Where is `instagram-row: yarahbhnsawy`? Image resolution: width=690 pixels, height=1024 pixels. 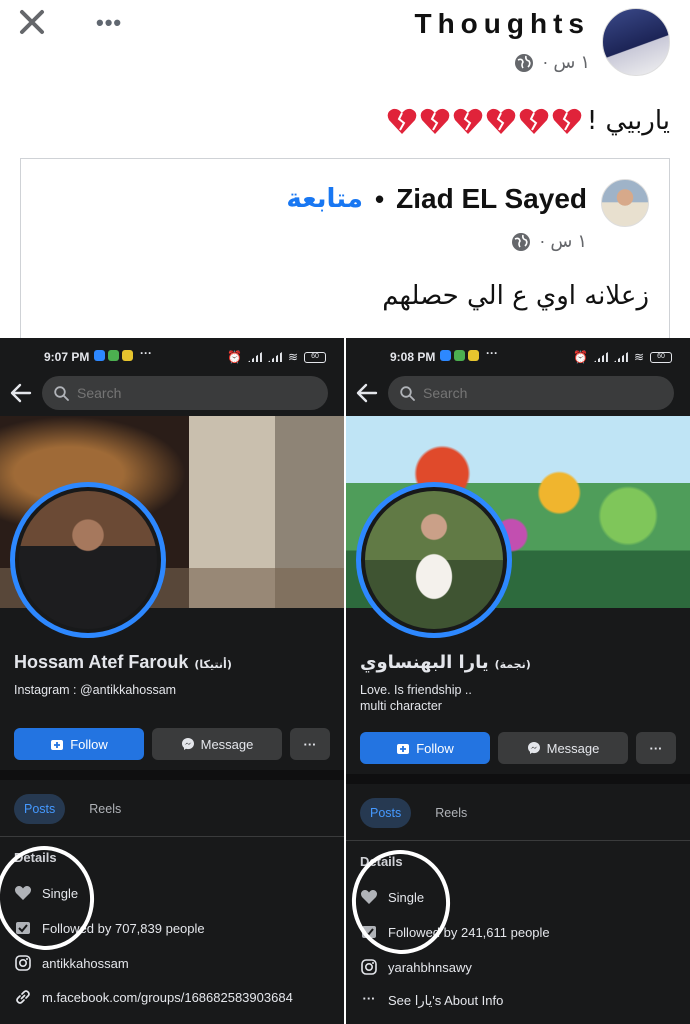 instagram-row: yarahbhnsawy is located at coordinates (416, 967).